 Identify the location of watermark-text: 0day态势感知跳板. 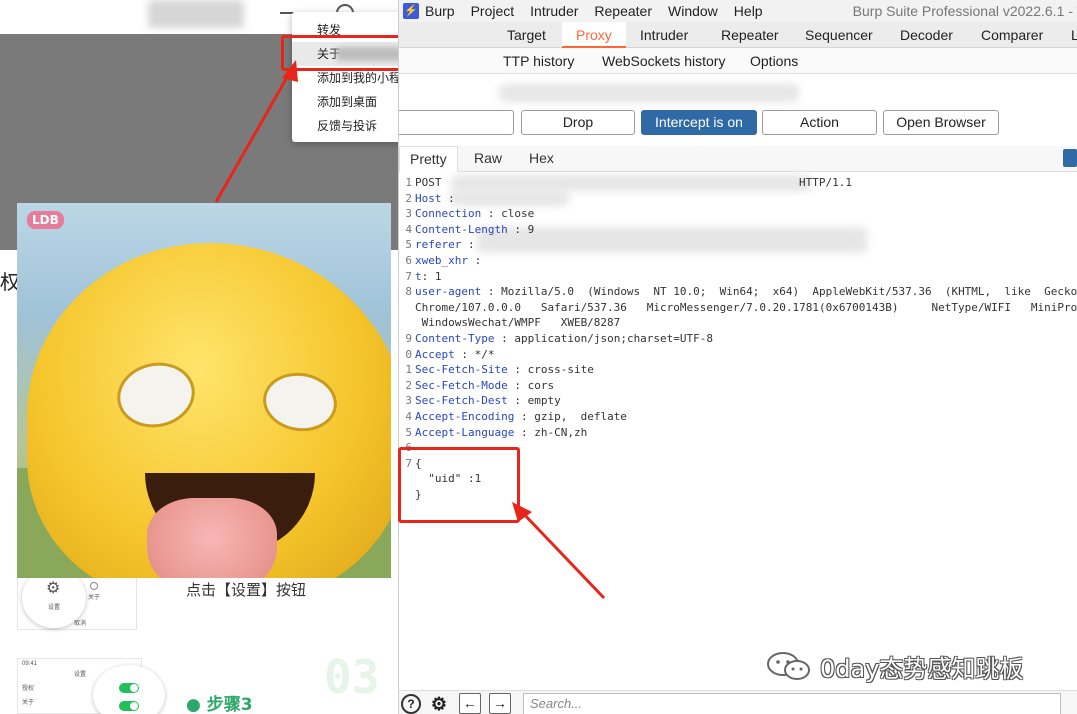
(922, 668).